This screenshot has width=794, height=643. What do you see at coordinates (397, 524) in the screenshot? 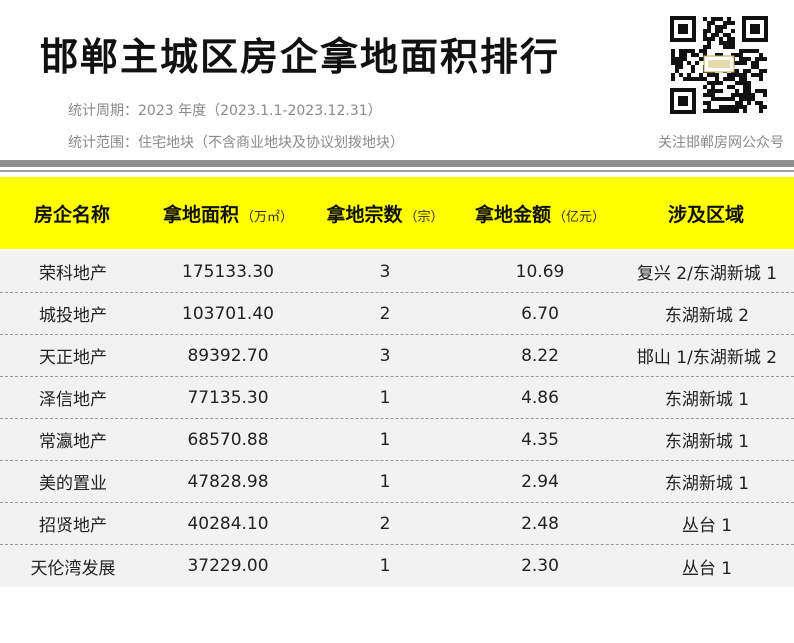
I see `table-row: 招贤地产 40284.10 2 2.48 丛台 1` at bounding box center [397, 524].